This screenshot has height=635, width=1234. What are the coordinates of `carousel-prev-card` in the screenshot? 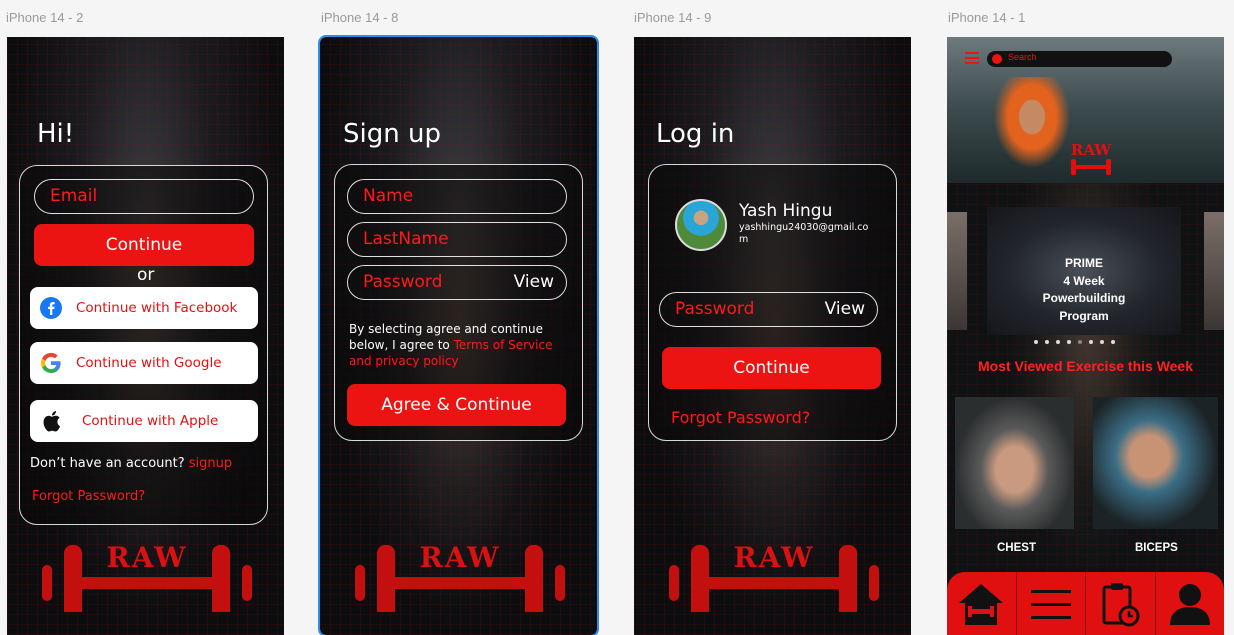 It's located at (957, 271).